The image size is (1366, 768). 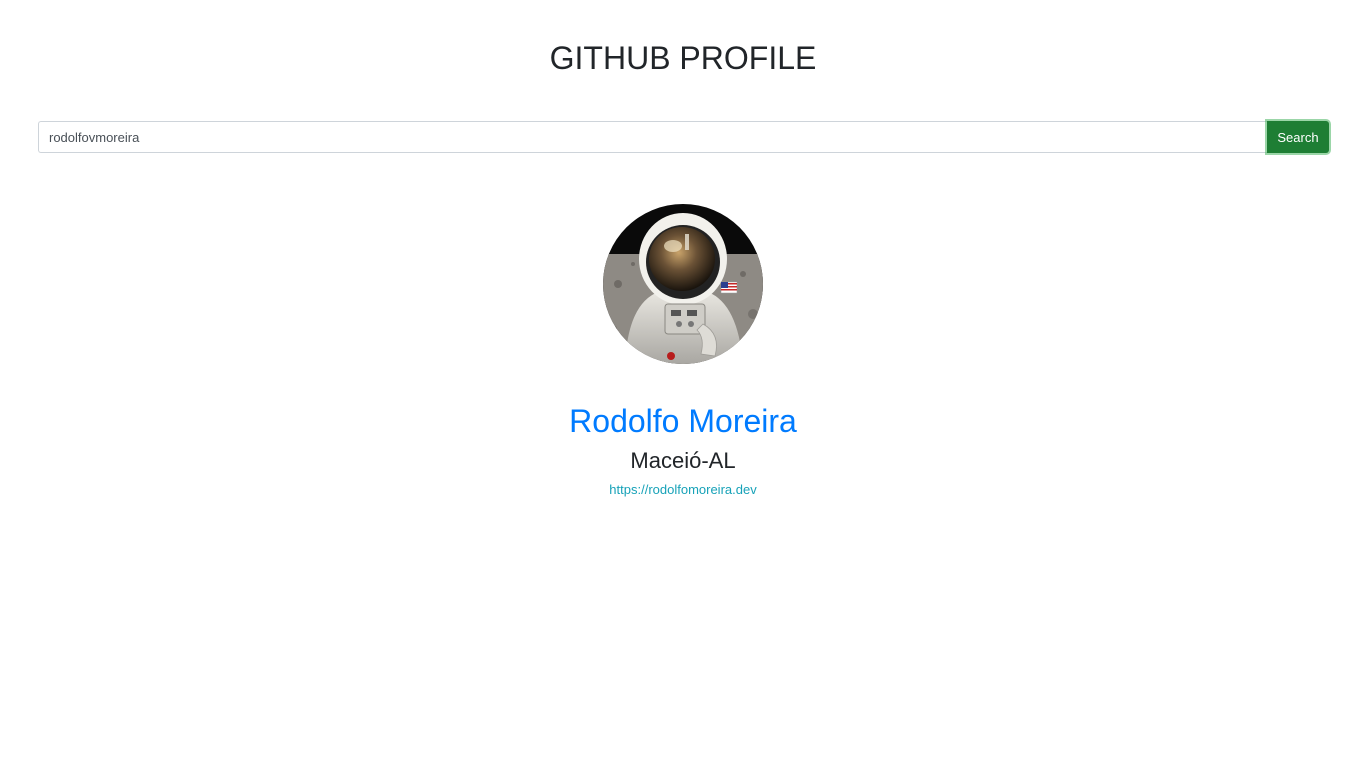 I want to click on search-button: Search, so click(x=1298, y=137).